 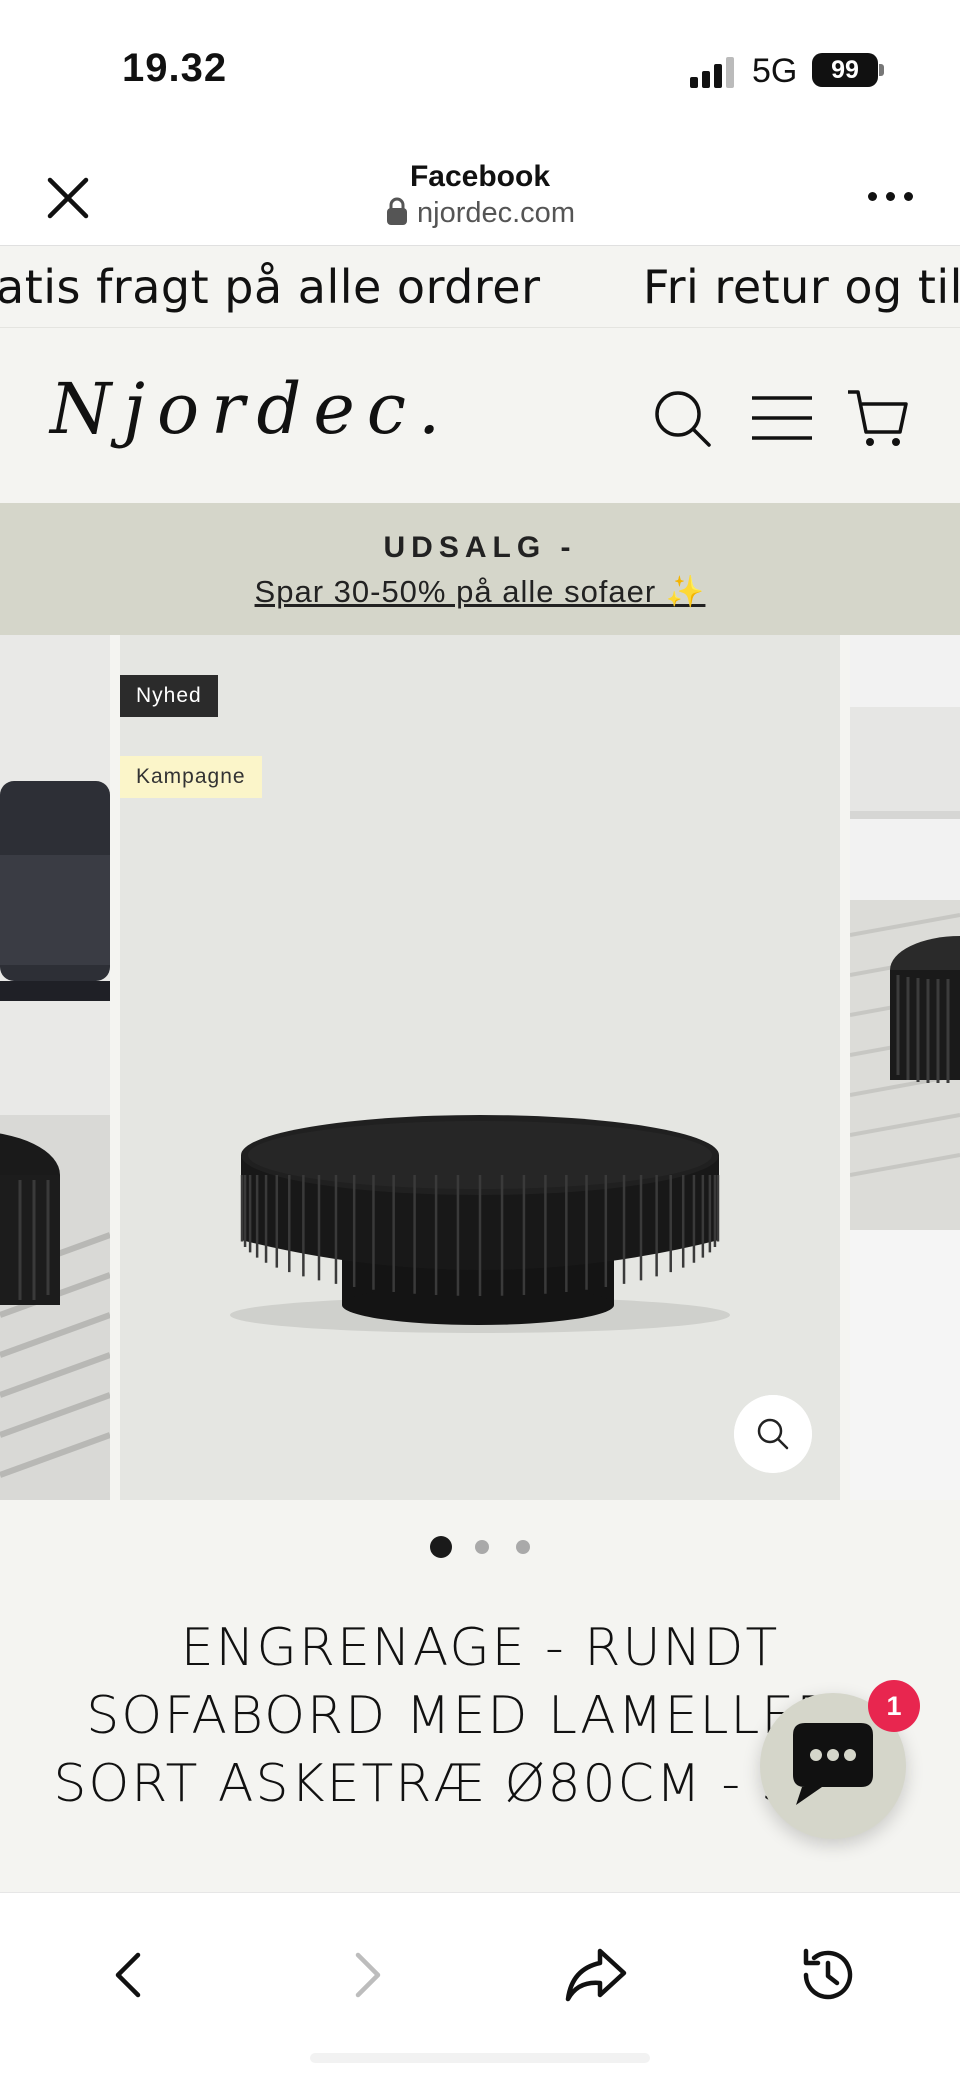 I want to click on zoom-icon, so click(x=773, y=1434).